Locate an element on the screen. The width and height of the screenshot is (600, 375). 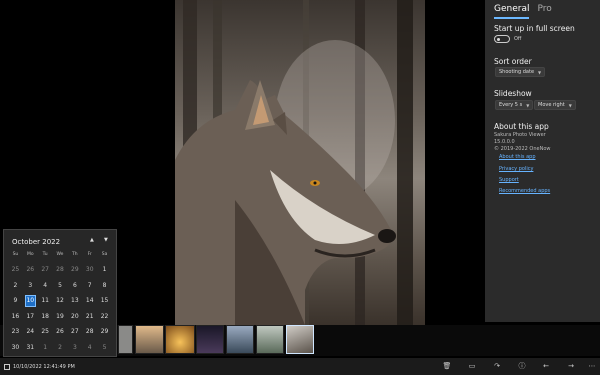
startup-toggle-row: Off is located at coordinates (507, 39).